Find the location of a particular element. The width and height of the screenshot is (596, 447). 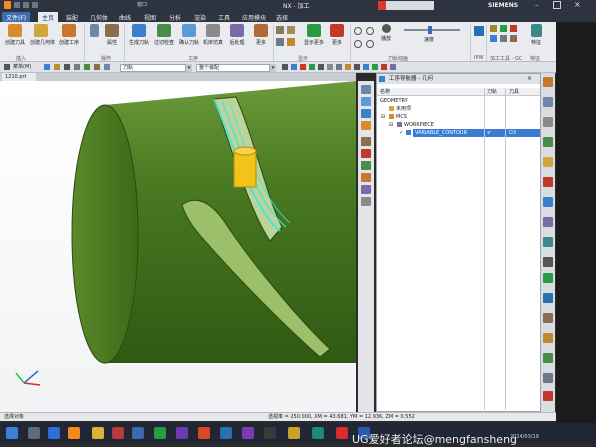

tree-row: ✓ VARIABLE_CONTOUR ✔ D3 is located at coordinates (458, 133).